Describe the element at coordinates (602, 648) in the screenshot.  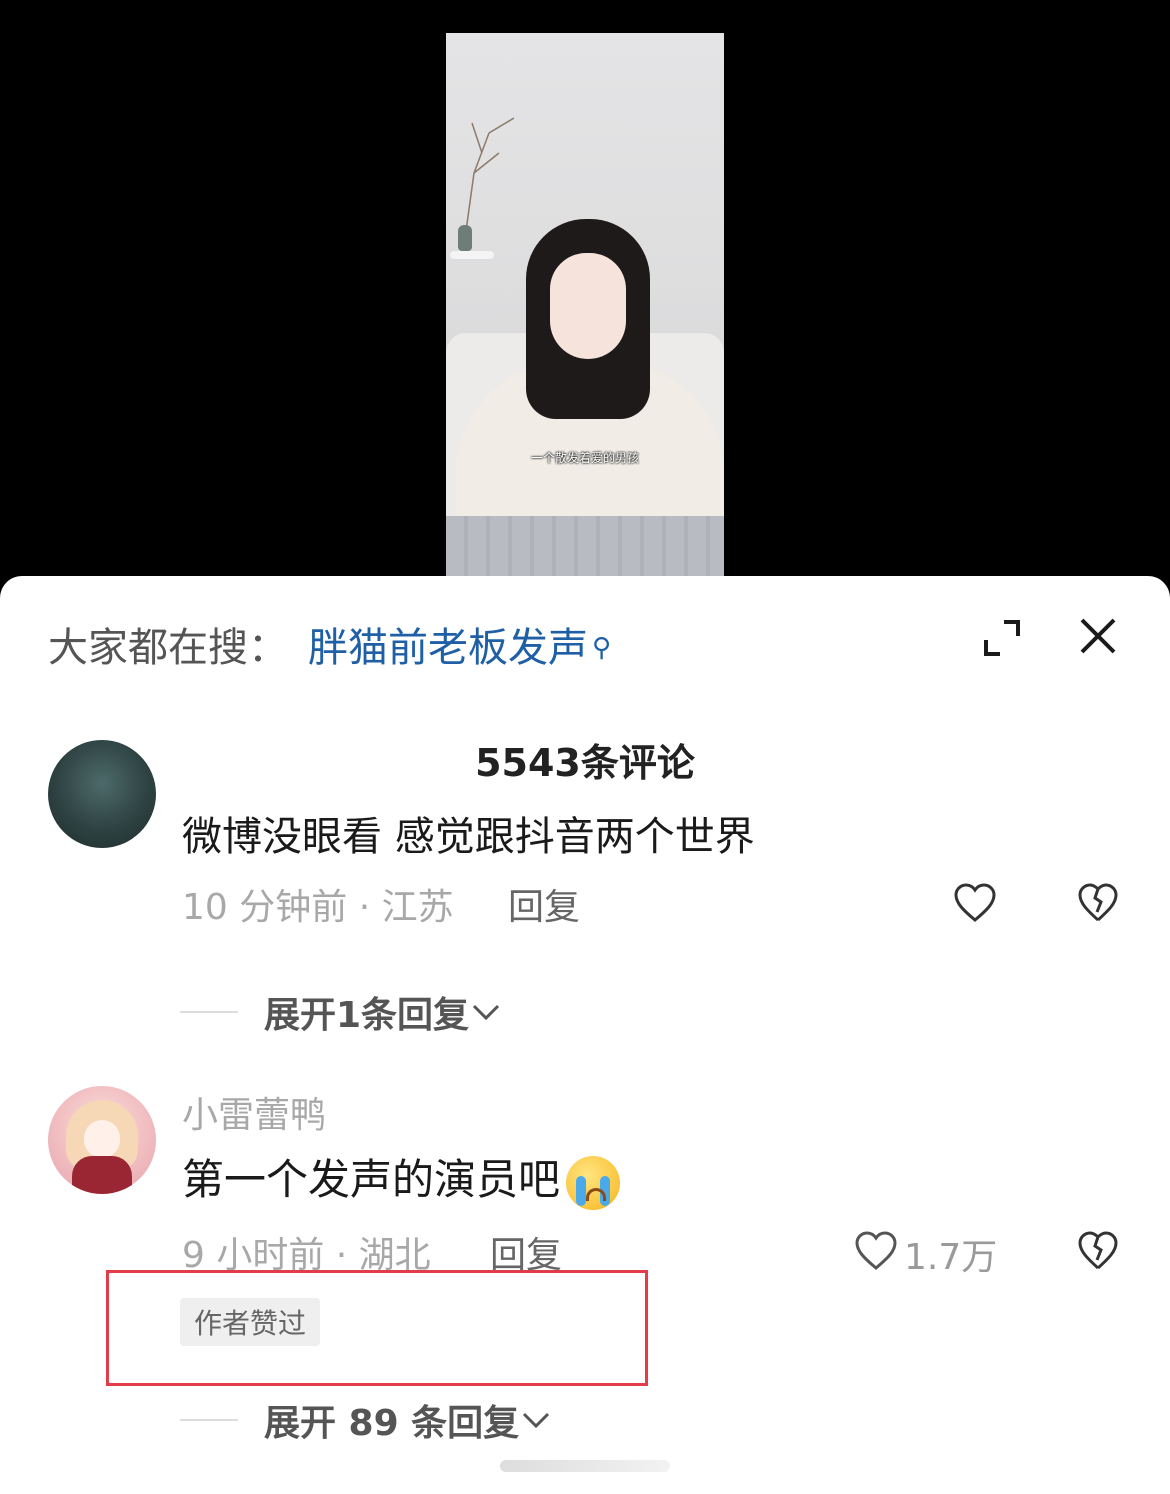
I see `search-icon: ⚲` at that location.